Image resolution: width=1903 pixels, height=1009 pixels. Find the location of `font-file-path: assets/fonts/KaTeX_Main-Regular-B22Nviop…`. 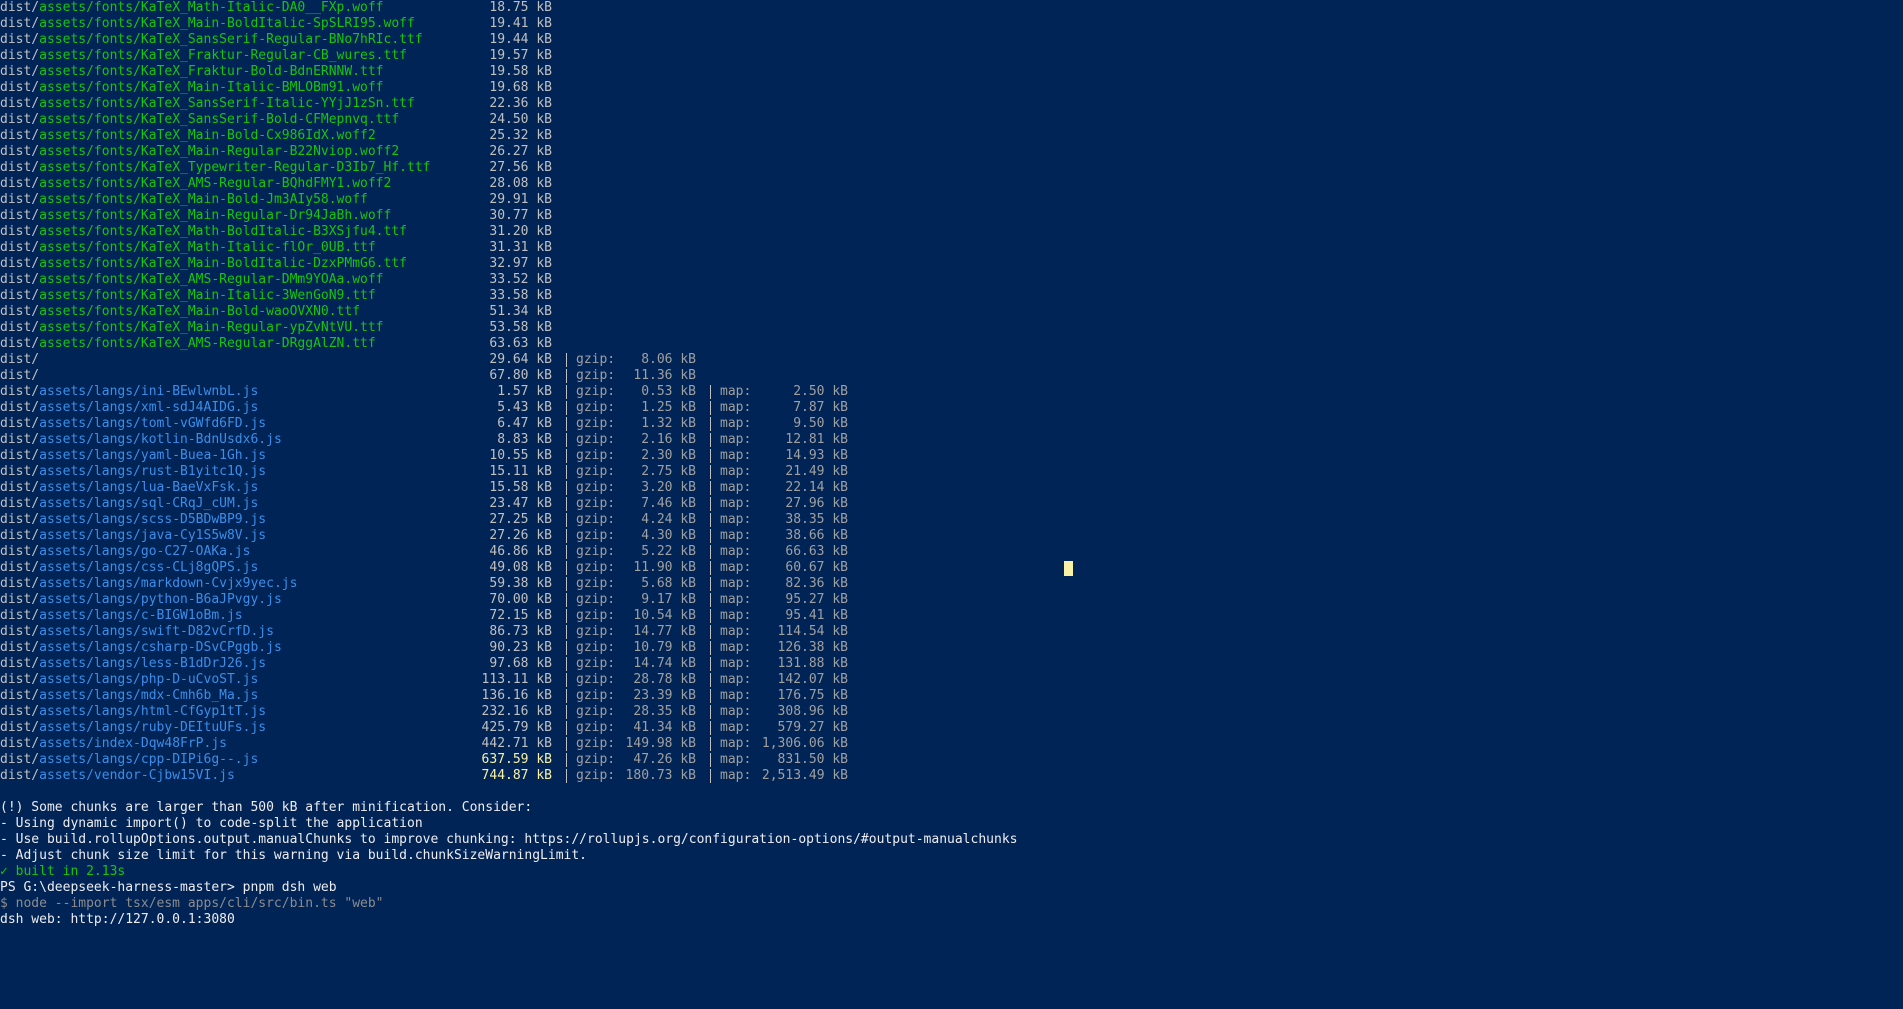

font-file-path: assets/fonts/KaTeX_Main-Regular-B22Nviop… is located at coordinates (219, 151).